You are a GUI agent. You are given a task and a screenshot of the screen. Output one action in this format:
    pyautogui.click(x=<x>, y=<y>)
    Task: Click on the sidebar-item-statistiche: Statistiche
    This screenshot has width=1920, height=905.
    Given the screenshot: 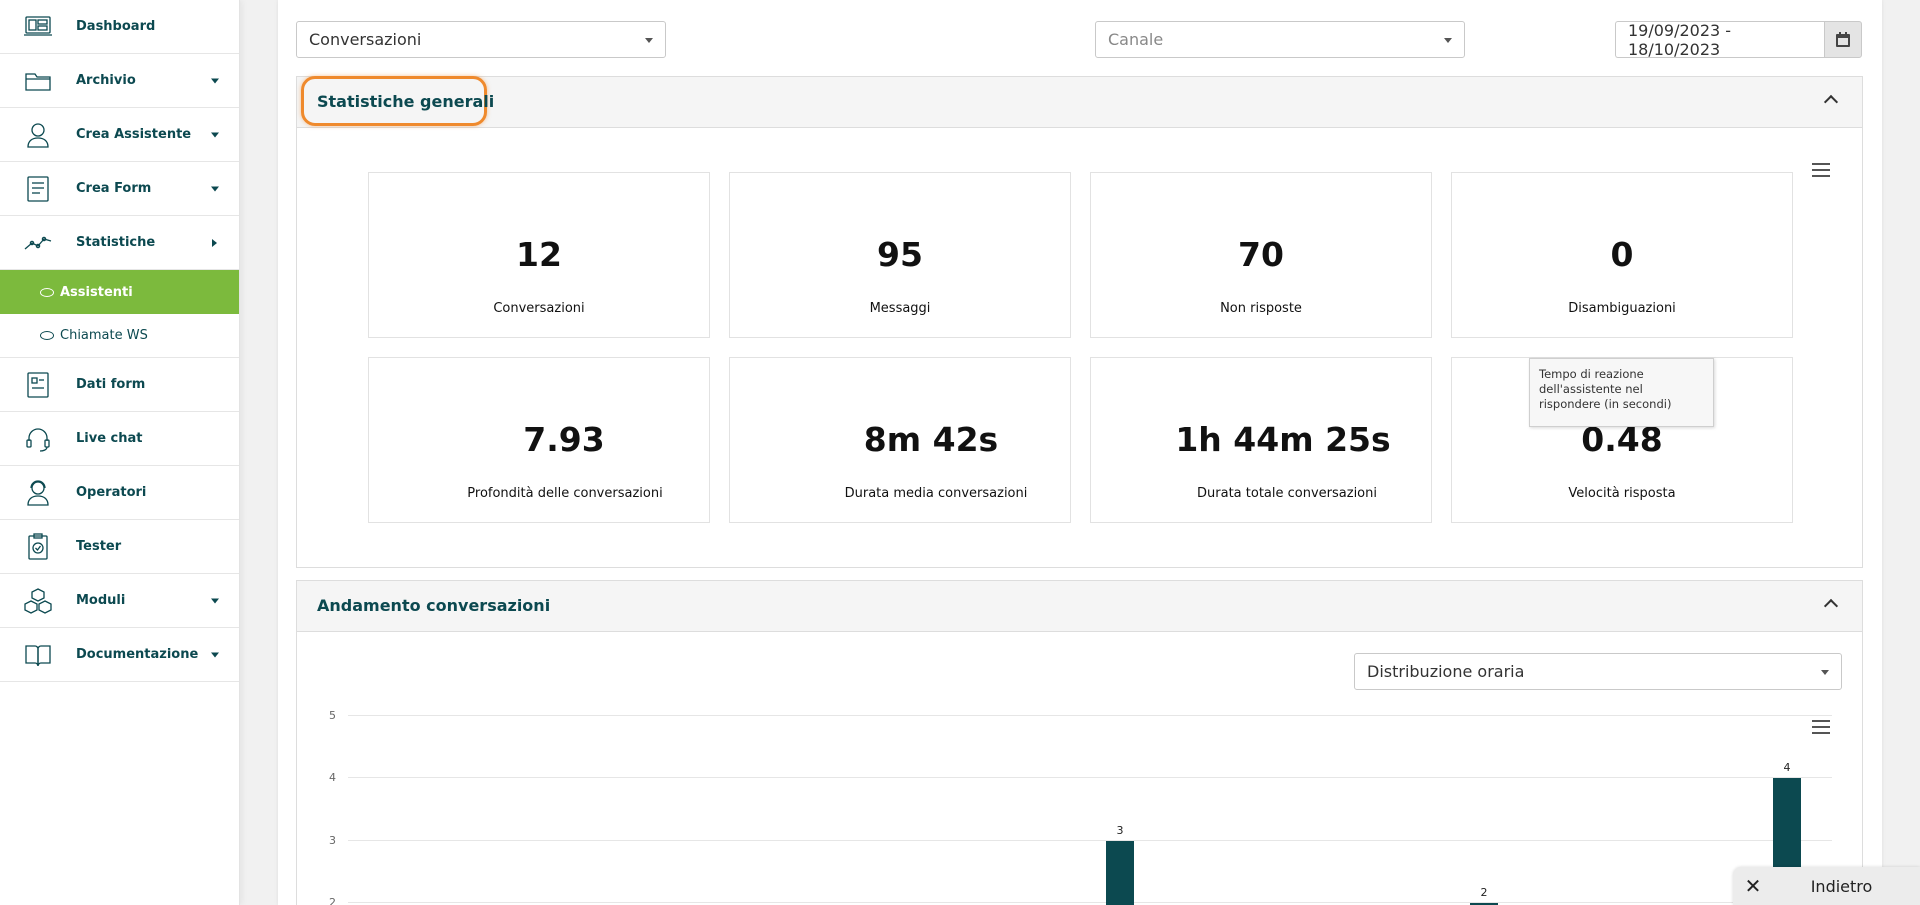 What is the action you would take?
    pyautogui.click(x=119, y=243)
    